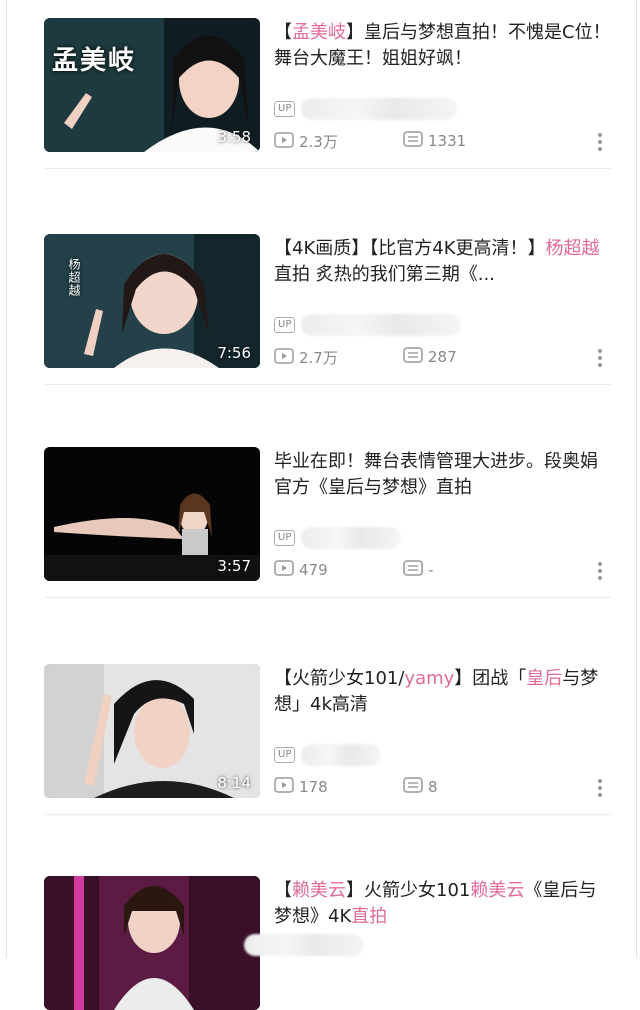 The image size is (640, 1010). What do you see at coordinates (443, 692) in the screenshot?
I see `video-title: 【火箭少女101/yamy】团战「皇后与梦想」4k高清` at bounding box center [443, 692].